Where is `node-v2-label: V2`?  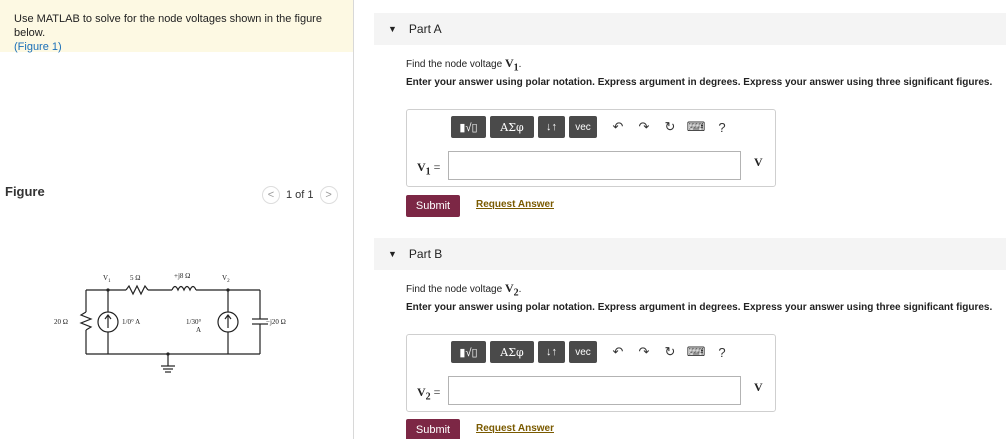 node-v2-label: V2 is located at coordinates (226, 279).